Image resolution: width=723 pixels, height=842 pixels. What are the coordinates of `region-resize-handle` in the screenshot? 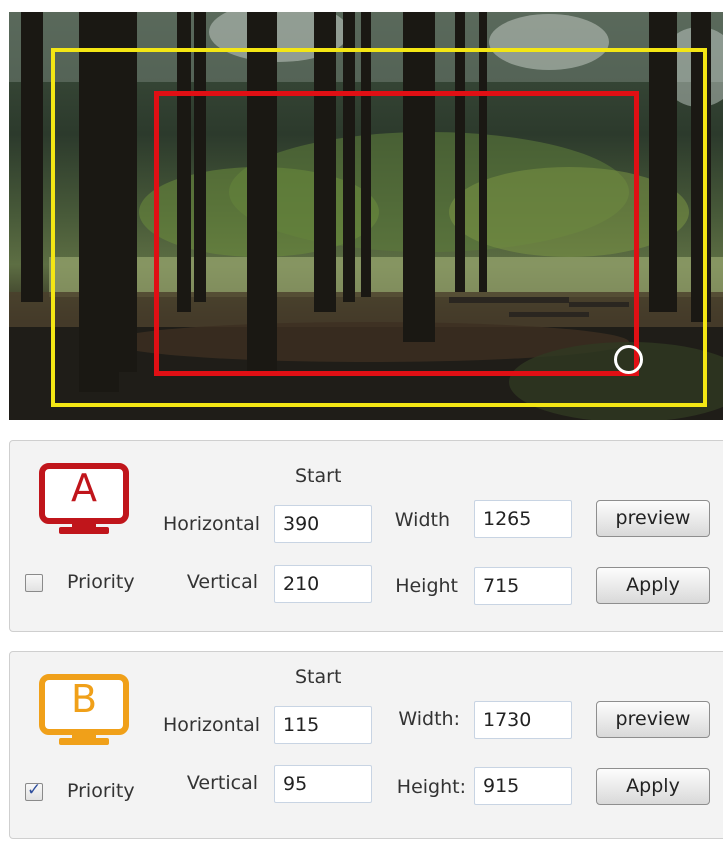 It's located at (628, 359).